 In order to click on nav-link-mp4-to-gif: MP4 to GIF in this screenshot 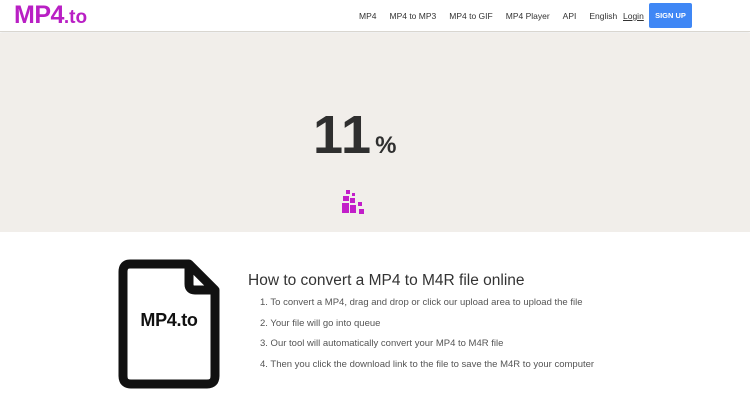, I will do `click(470, 16)`.